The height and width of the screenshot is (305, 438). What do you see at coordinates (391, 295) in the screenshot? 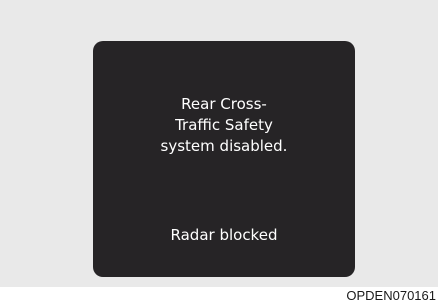
I see `figure-code: OPDEN070161` at bounding box center [391, 295].